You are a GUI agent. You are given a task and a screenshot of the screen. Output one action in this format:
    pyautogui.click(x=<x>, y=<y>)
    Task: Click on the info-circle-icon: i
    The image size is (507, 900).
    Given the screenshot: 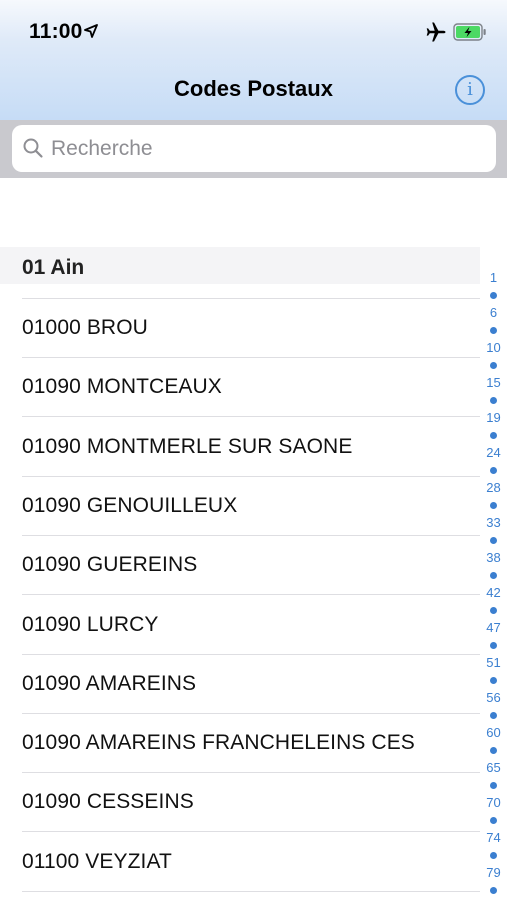 What is the action you would take?
    pyautogui.click(x=470, y=89)
    